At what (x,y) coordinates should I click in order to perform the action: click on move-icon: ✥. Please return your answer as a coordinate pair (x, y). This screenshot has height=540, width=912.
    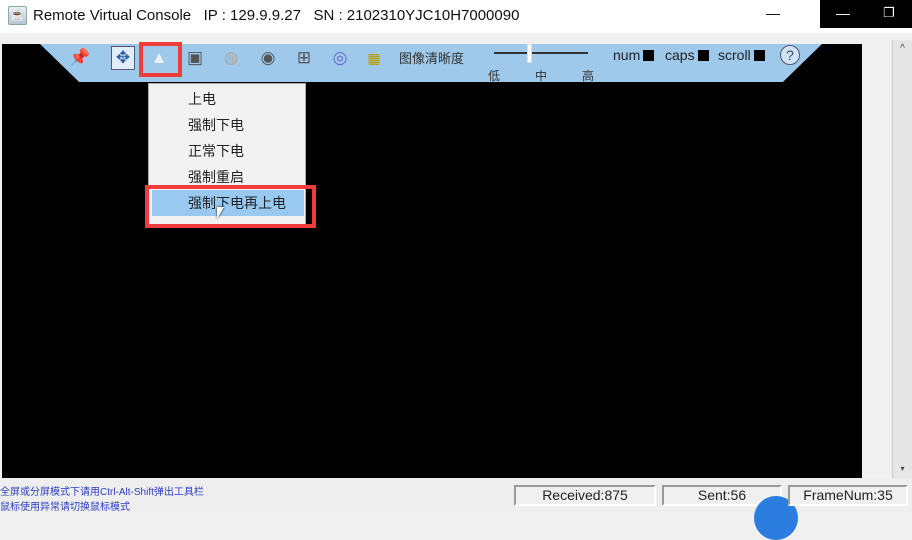
    Looking at the image, I should click on (123, 58).